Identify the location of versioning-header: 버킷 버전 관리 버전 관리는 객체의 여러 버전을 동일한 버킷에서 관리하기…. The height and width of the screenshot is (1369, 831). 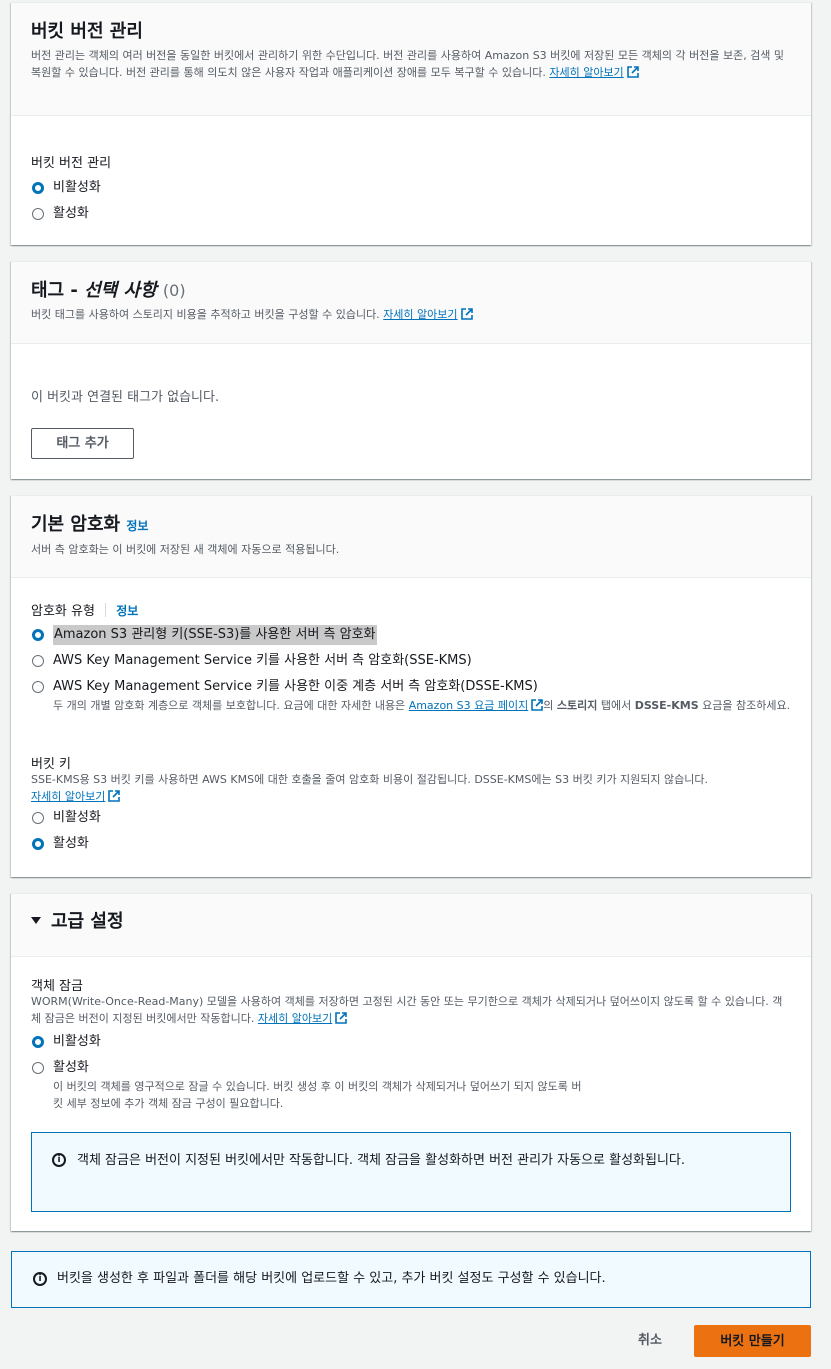
(411, 59).